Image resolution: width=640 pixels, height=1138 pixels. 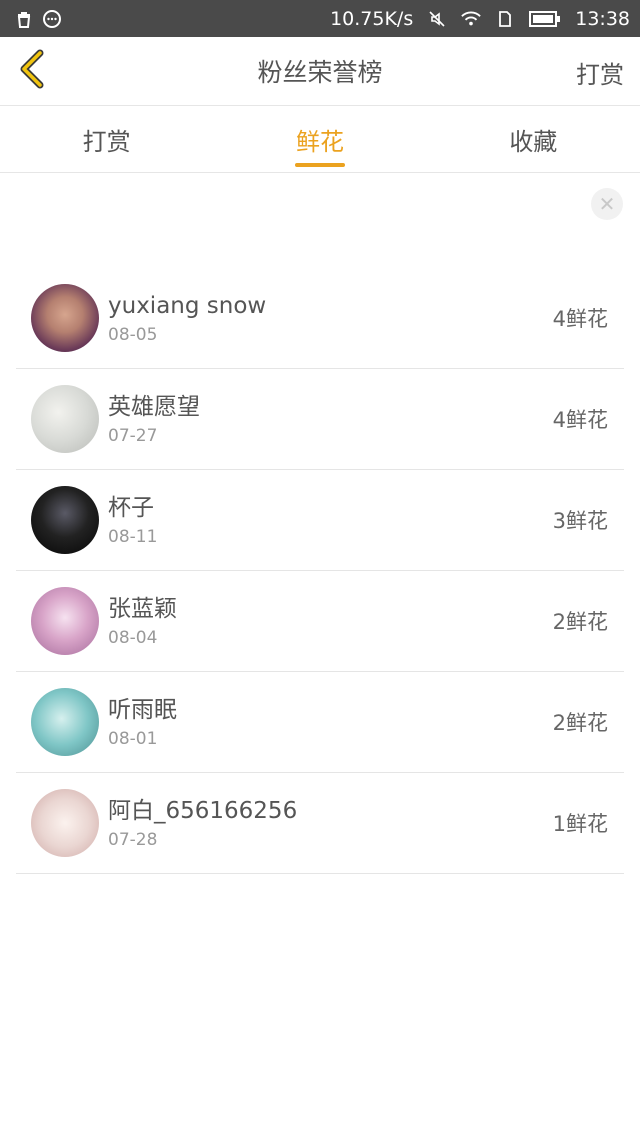 I want to click on top-bar: 粉丝荣誉榜 打赏, so click(x=320, y=71).